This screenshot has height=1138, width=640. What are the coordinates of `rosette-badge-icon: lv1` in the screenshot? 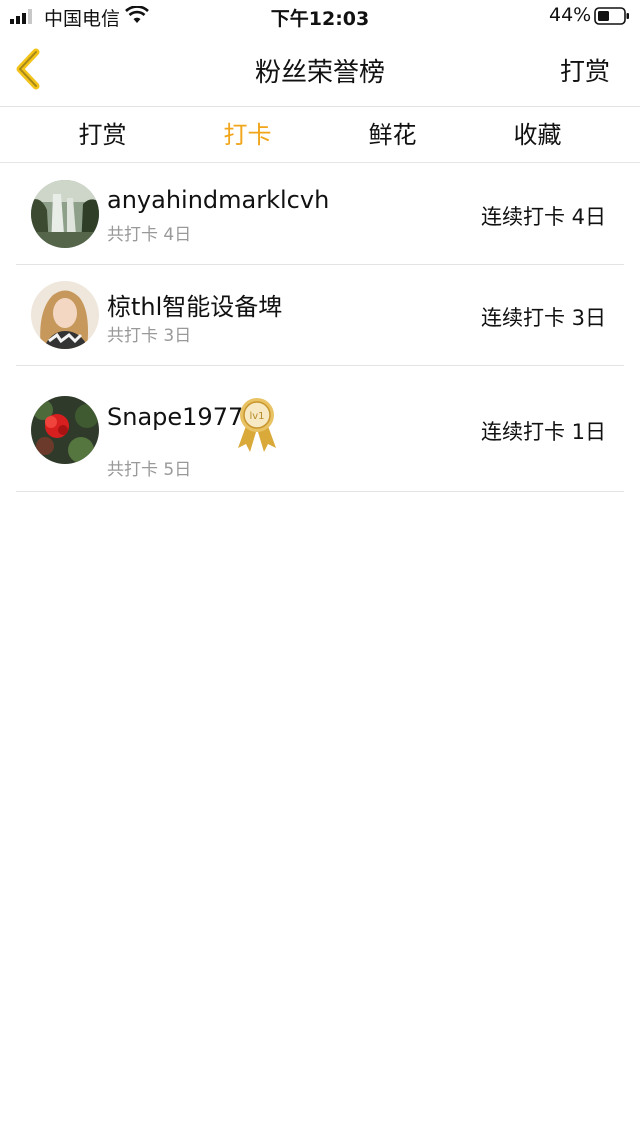 It's located at (257, 425).